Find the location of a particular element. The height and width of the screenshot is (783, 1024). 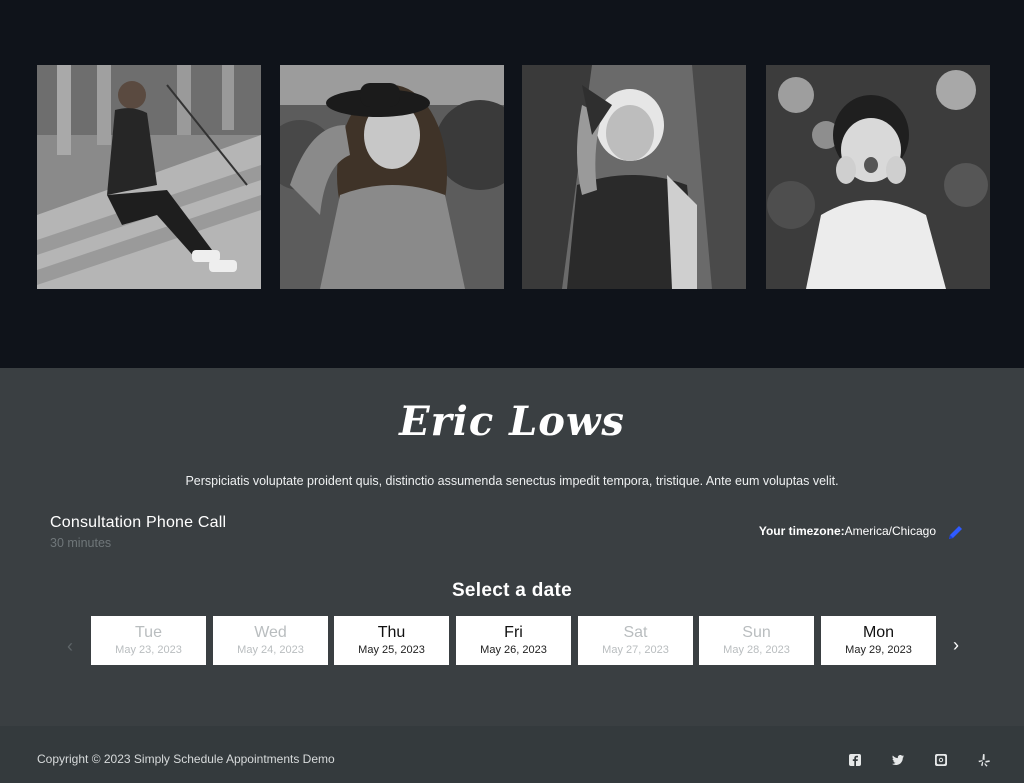

yelp-icon is located at coordinates (984, 760).